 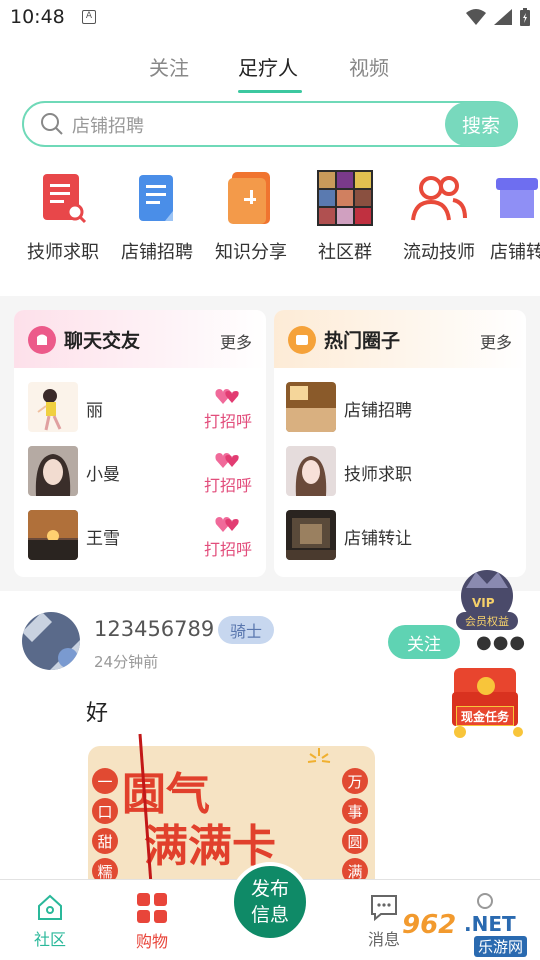 I want to click on book-icon, so click(x=251, y=198).